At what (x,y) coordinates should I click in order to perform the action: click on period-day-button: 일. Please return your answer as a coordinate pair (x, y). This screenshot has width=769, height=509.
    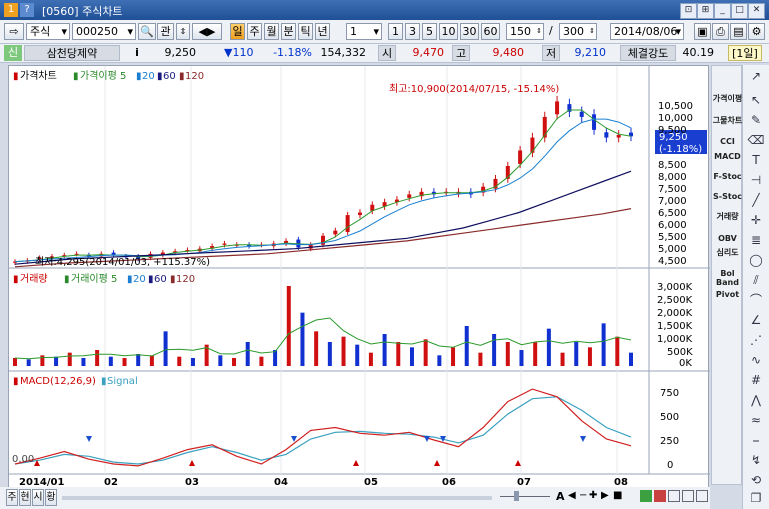
    Looking at the image, I should click on (237, 31).